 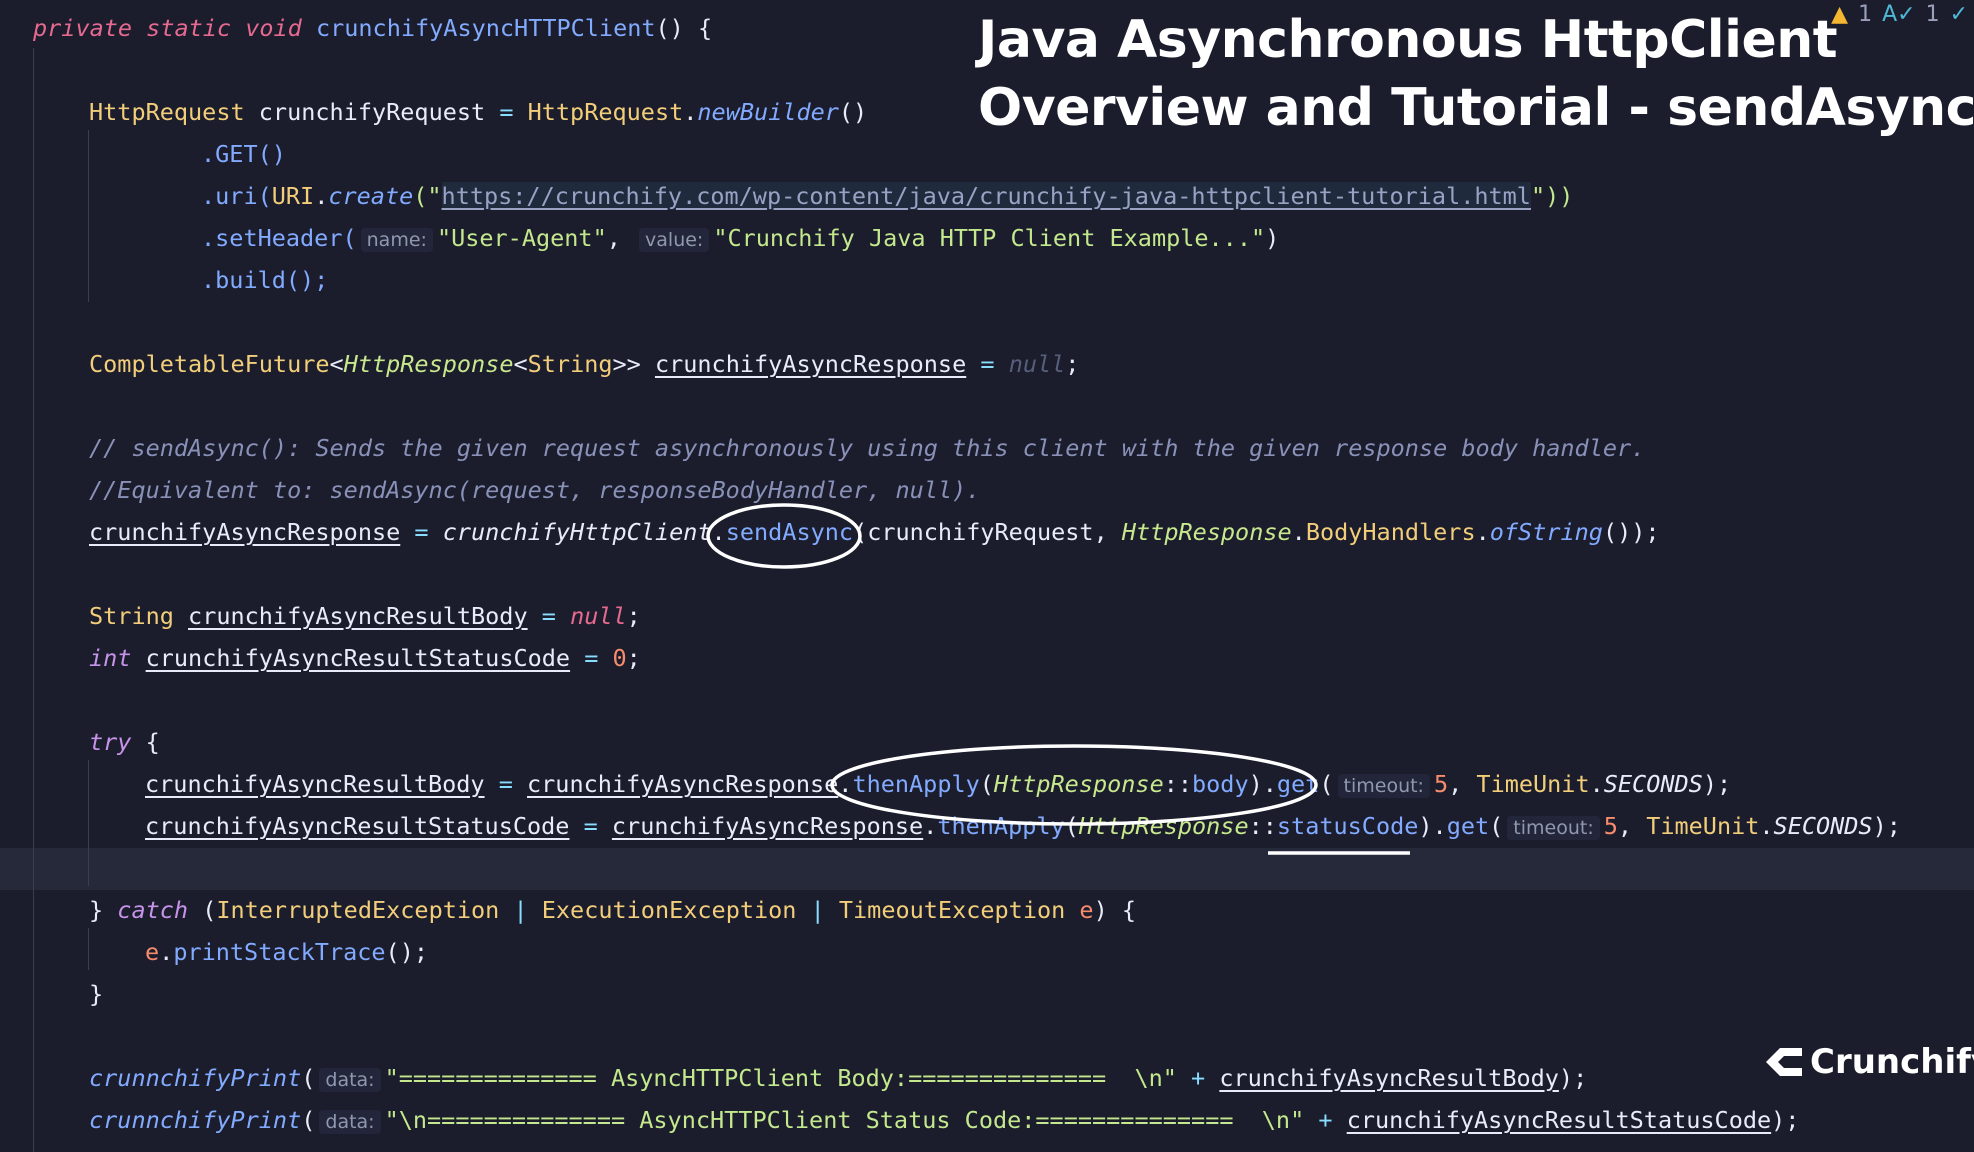 I want to click on token: (crunchifyRequest,, so click(x=987, y=532).